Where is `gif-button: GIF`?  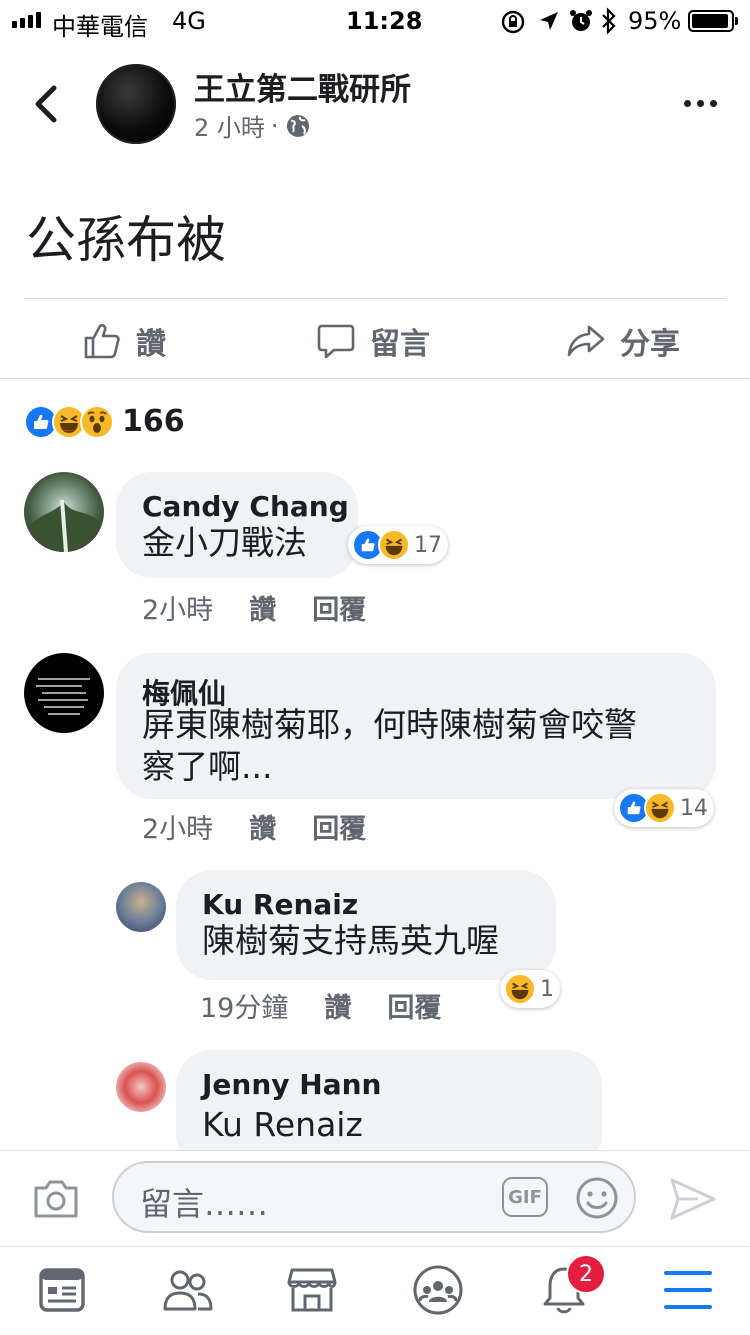
gif-button: GIF is located at coordinates (525, 1197).